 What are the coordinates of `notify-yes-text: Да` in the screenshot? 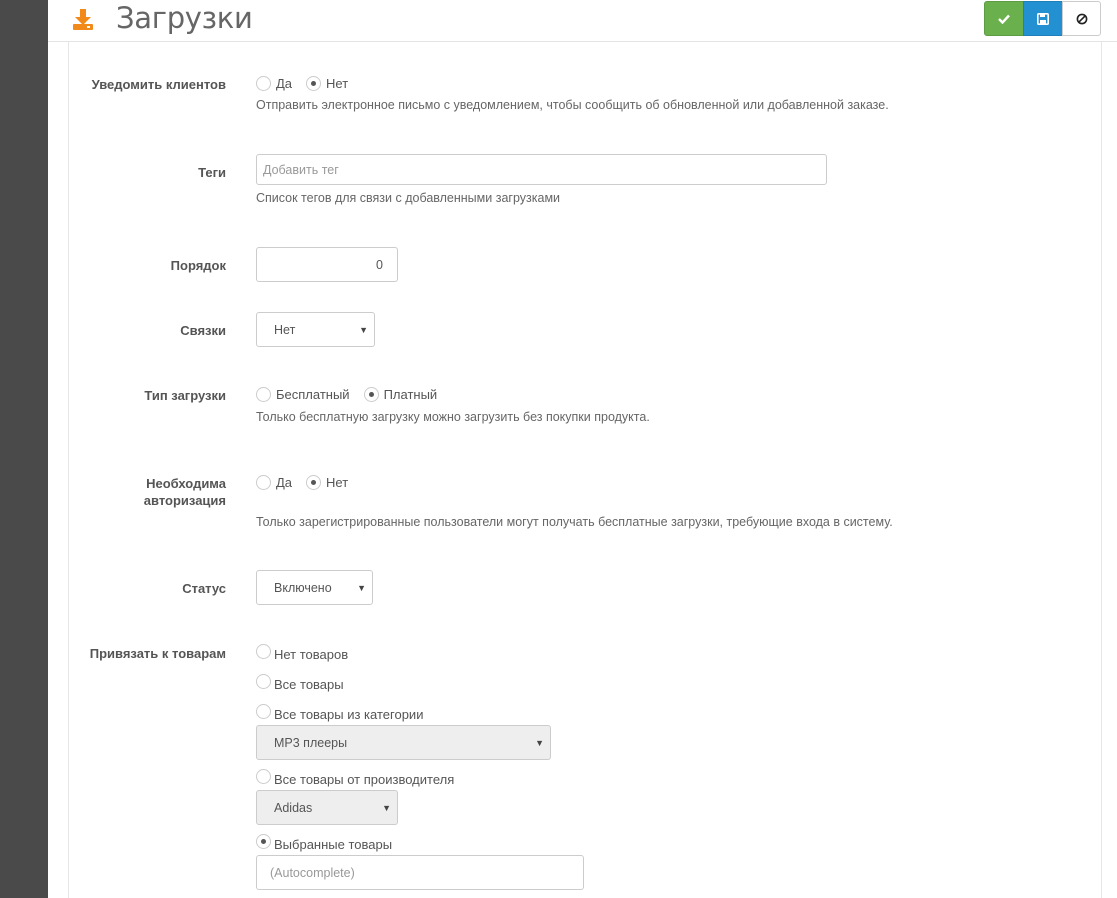 It's located at (284, 83).